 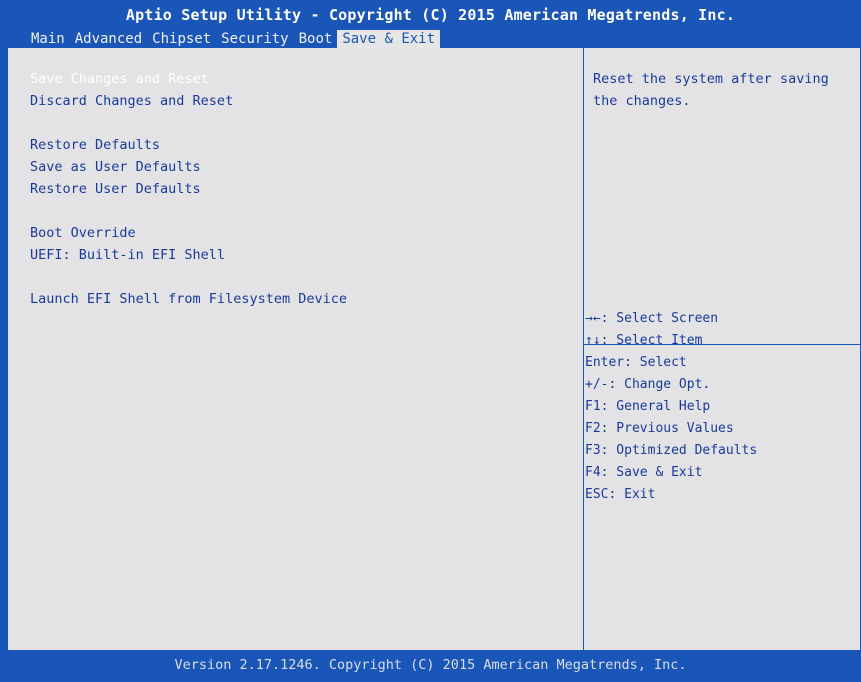 I want to click on menu-item-discard-changes-and-reset: Discard Changes and Reset, so click(x=300, y=101).